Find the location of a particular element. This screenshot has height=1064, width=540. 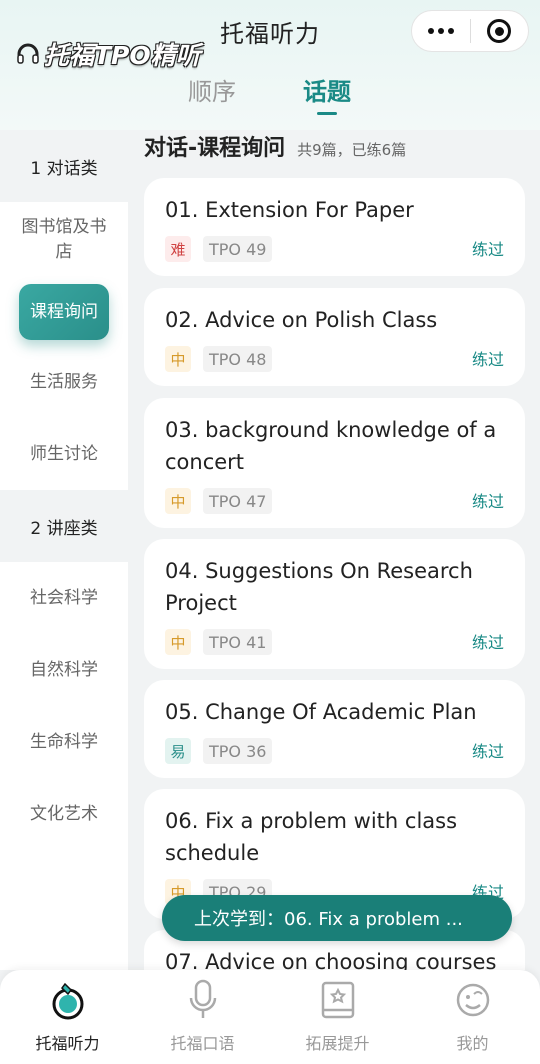

card-title: 06. Fix a problem with class schedule is located at coordinates (311, 837).